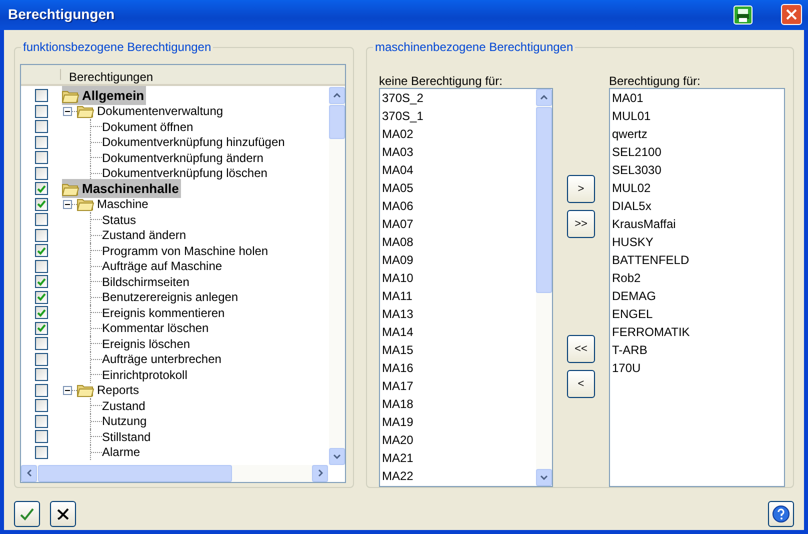  Describe the element at coordinates (155, 328) in the screenshot. I see `tree-item: Kommentar löschen` at that location.